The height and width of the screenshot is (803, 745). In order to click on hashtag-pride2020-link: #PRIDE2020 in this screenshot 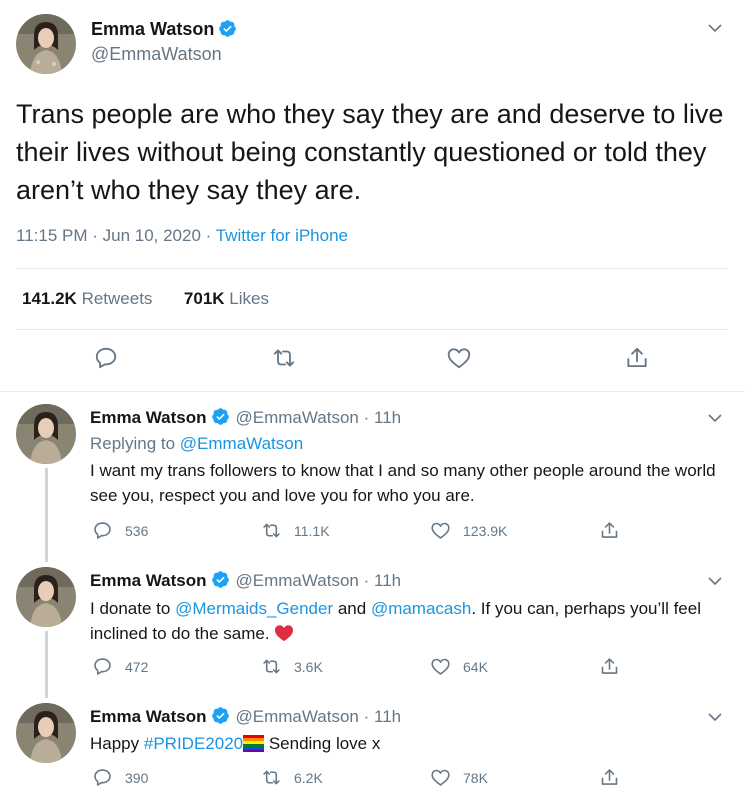, I will do `click(193, 743)`.